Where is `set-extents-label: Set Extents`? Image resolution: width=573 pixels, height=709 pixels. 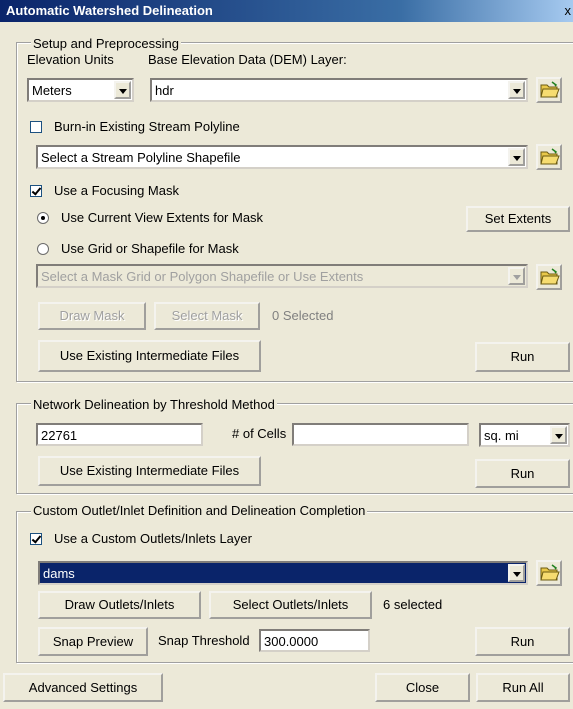 set-extents-label: Set Extents is located at coordinates (518, 218).